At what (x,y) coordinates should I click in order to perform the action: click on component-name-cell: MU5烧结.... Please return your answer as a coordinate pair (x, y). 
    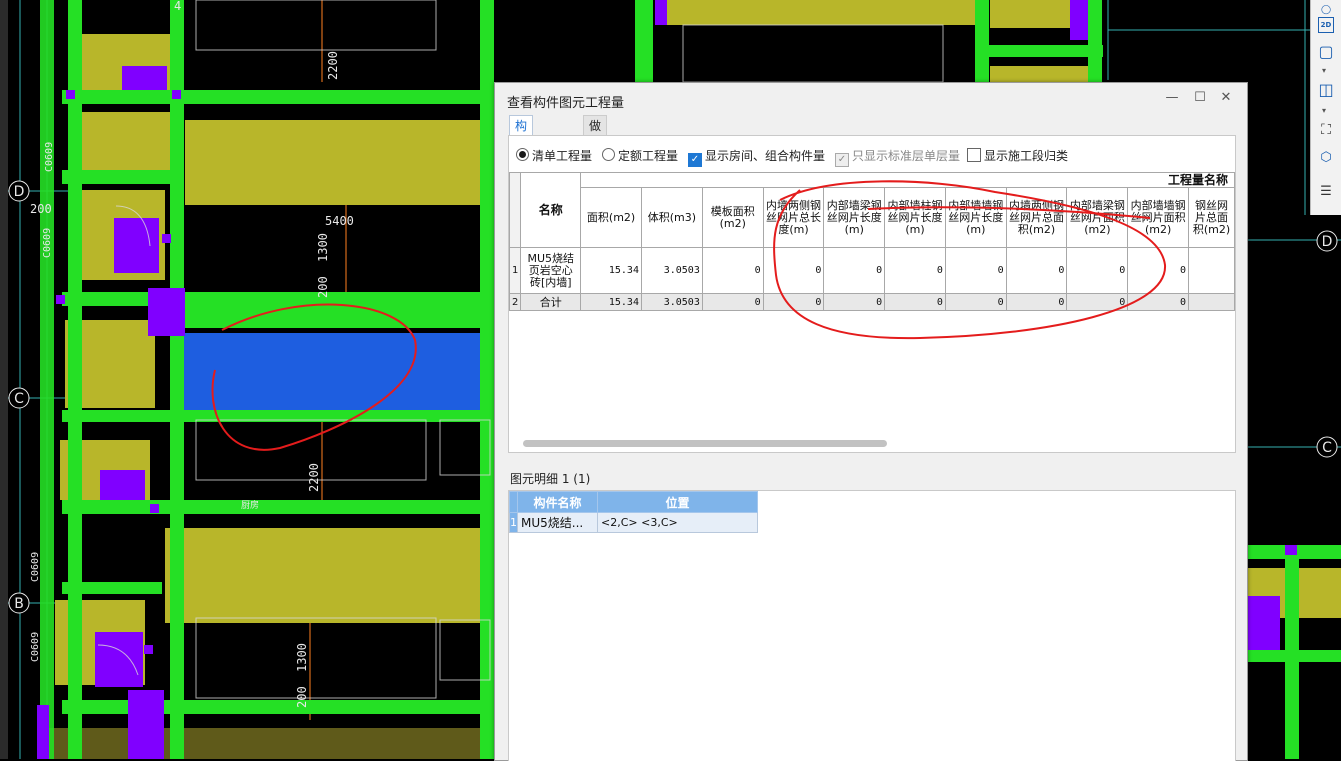
    Looking at the image, I should click on (557, 522).